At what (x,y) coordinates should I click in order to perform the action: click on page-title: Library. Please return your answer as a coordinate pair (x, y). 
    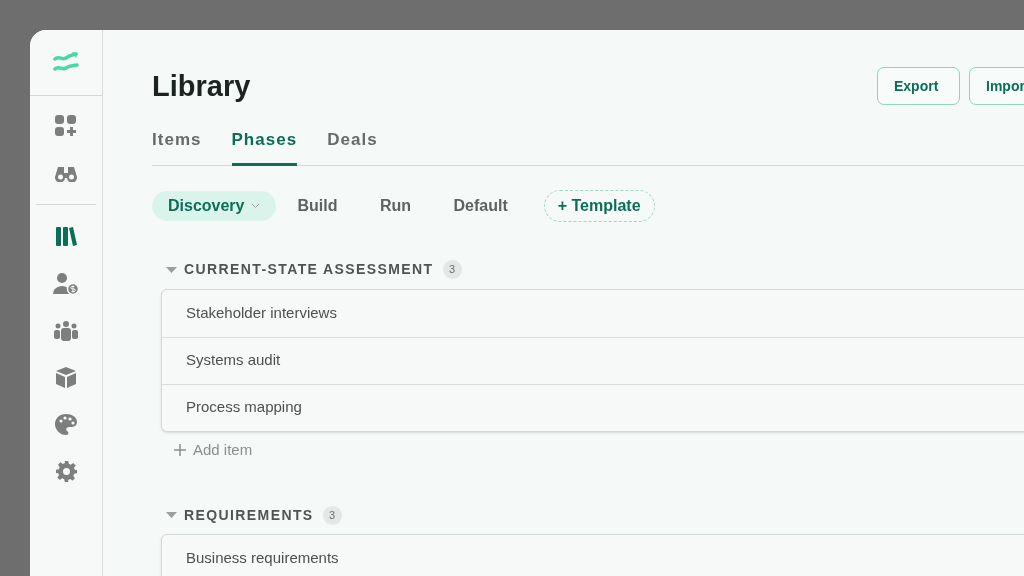
    Looking at the image, I should click on (201, 86).